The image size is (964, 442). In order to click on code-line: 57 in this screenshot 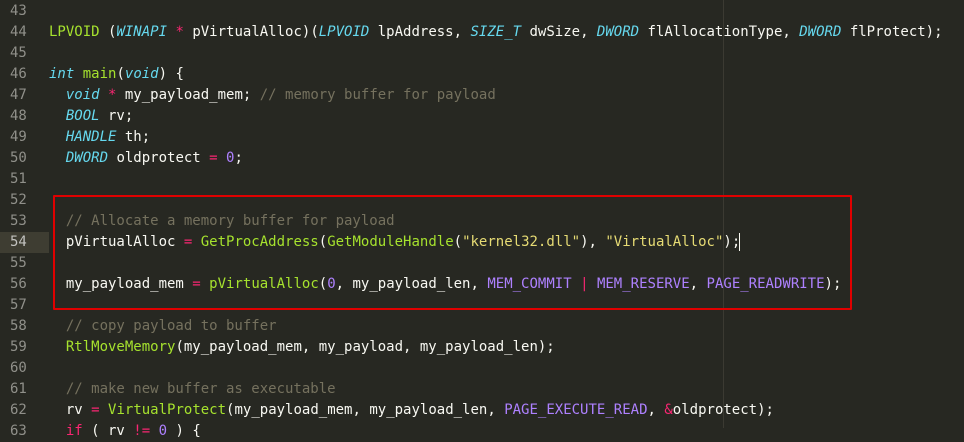, I will do `click(482, 305)`.